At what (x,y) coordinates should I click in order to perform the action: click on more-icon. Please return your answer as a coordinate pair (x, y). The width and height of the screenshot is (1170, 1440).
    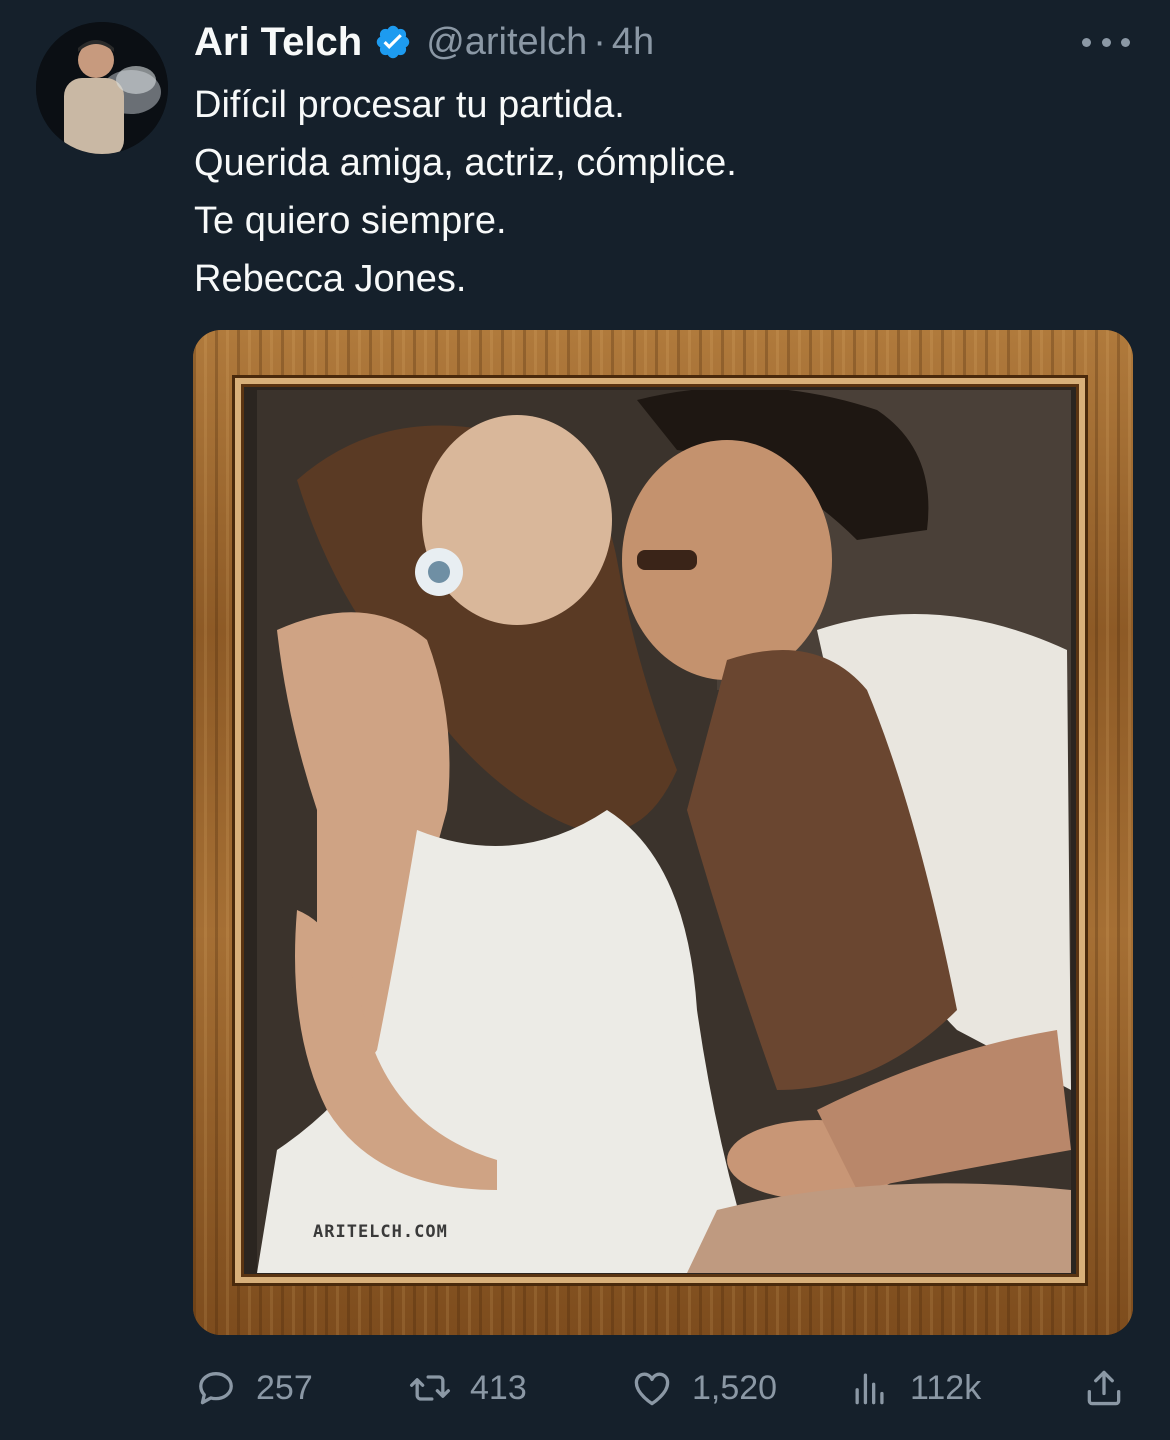
    Looking at the image, I should click on (1106, 42).